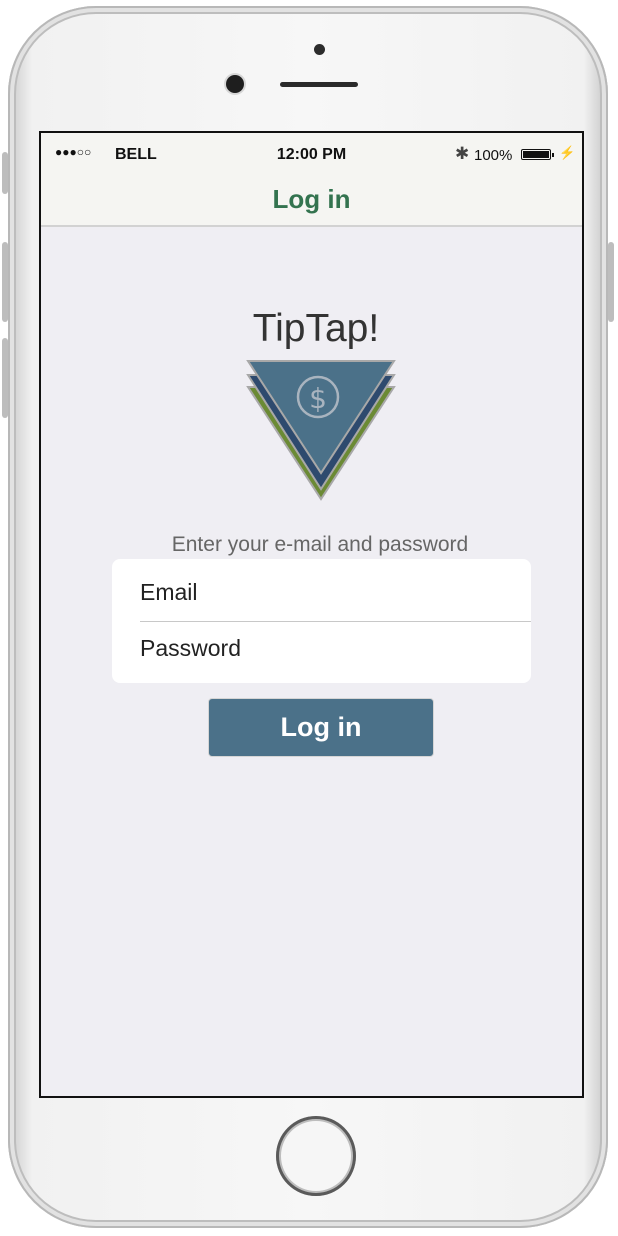  Describe the element at coordinates (5, 173) in the screenshot. I see `mute-switch` at that location.